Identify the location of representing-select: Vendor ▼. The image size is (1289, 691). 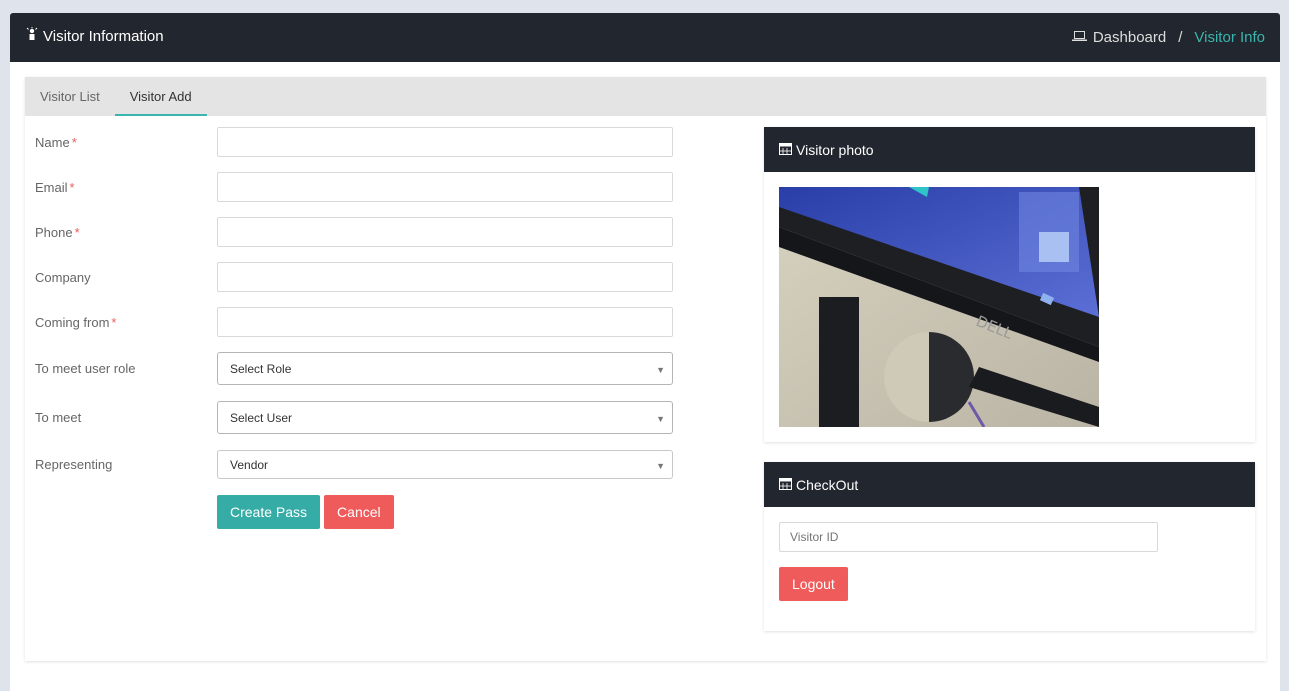
(445, 464).